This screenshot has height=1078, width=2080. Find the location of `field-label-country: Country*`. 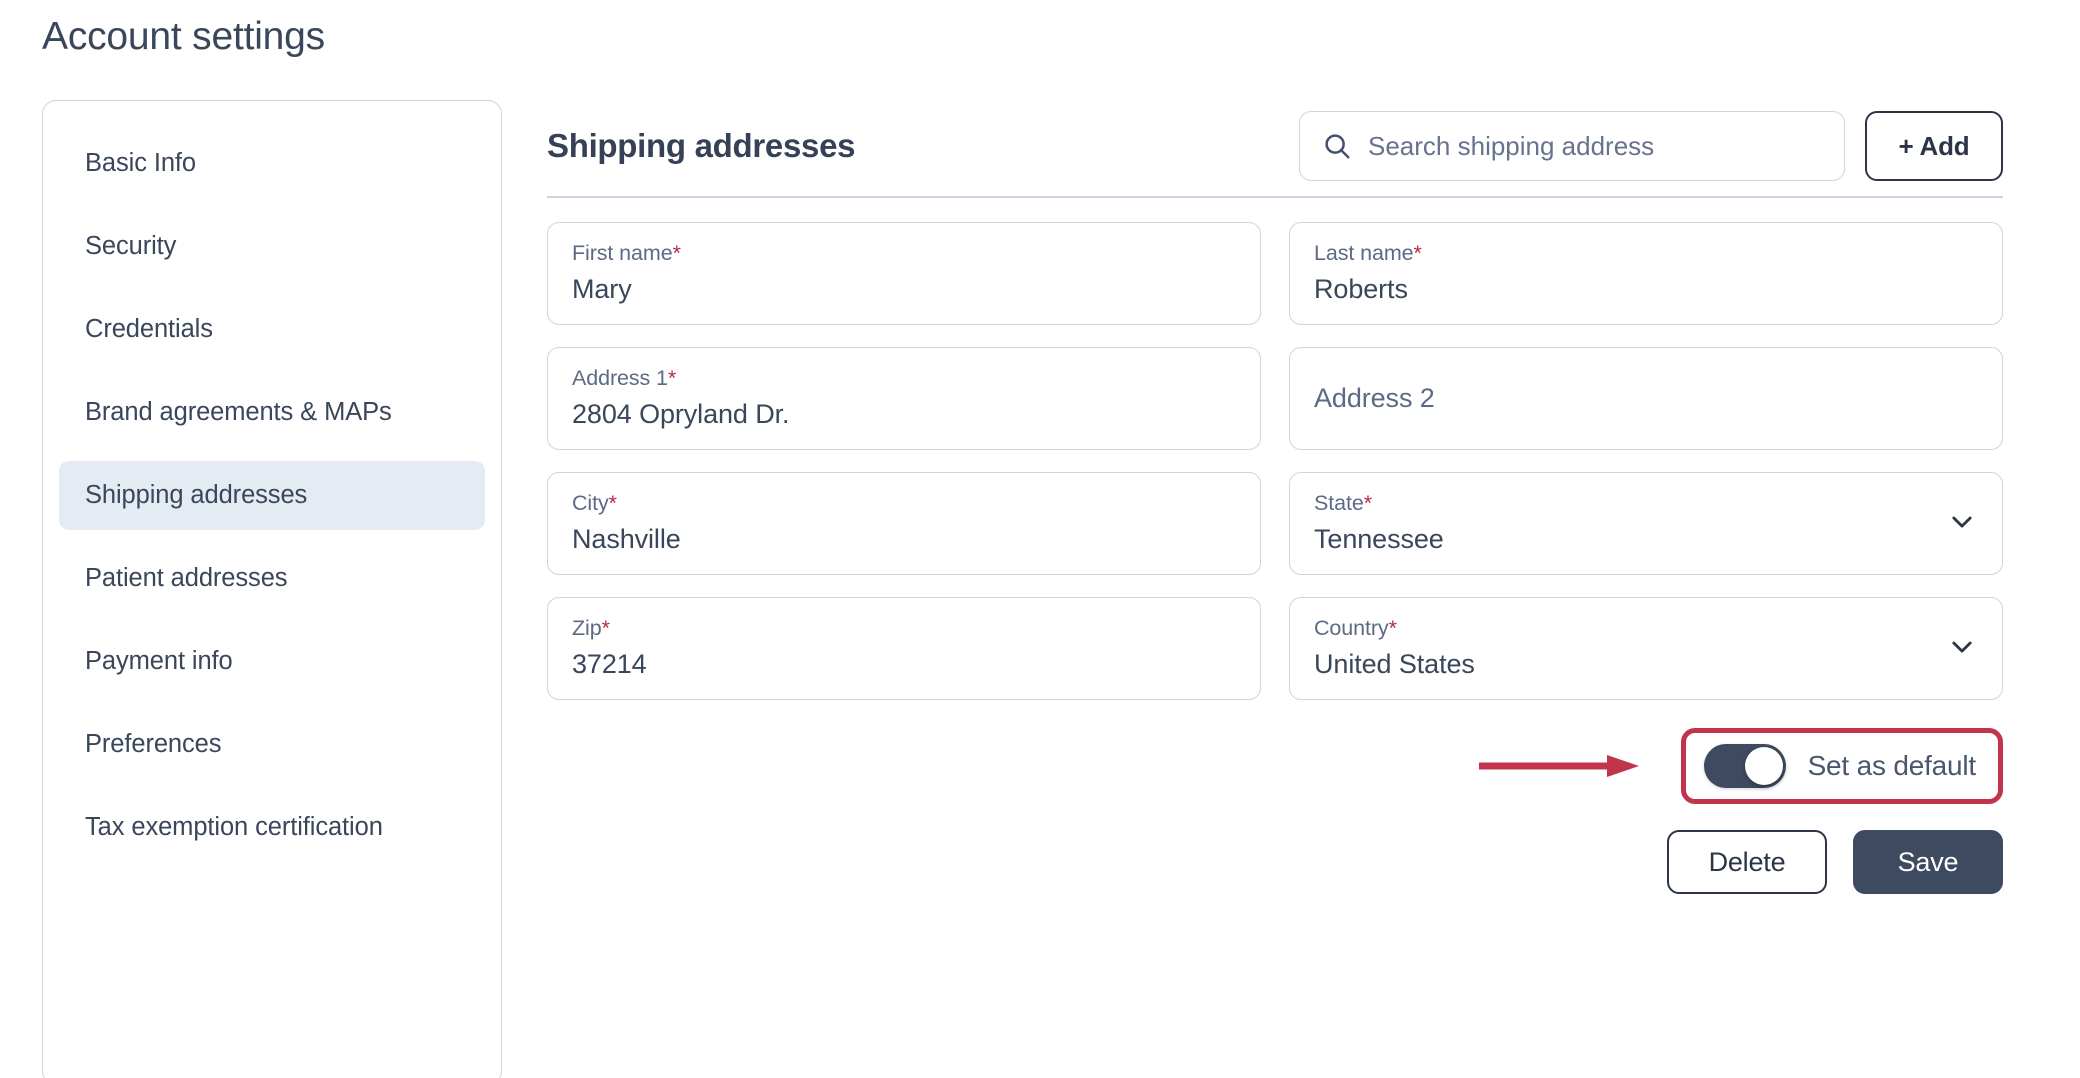

field-label-country: Country* is located at coordinates (1646, 628).